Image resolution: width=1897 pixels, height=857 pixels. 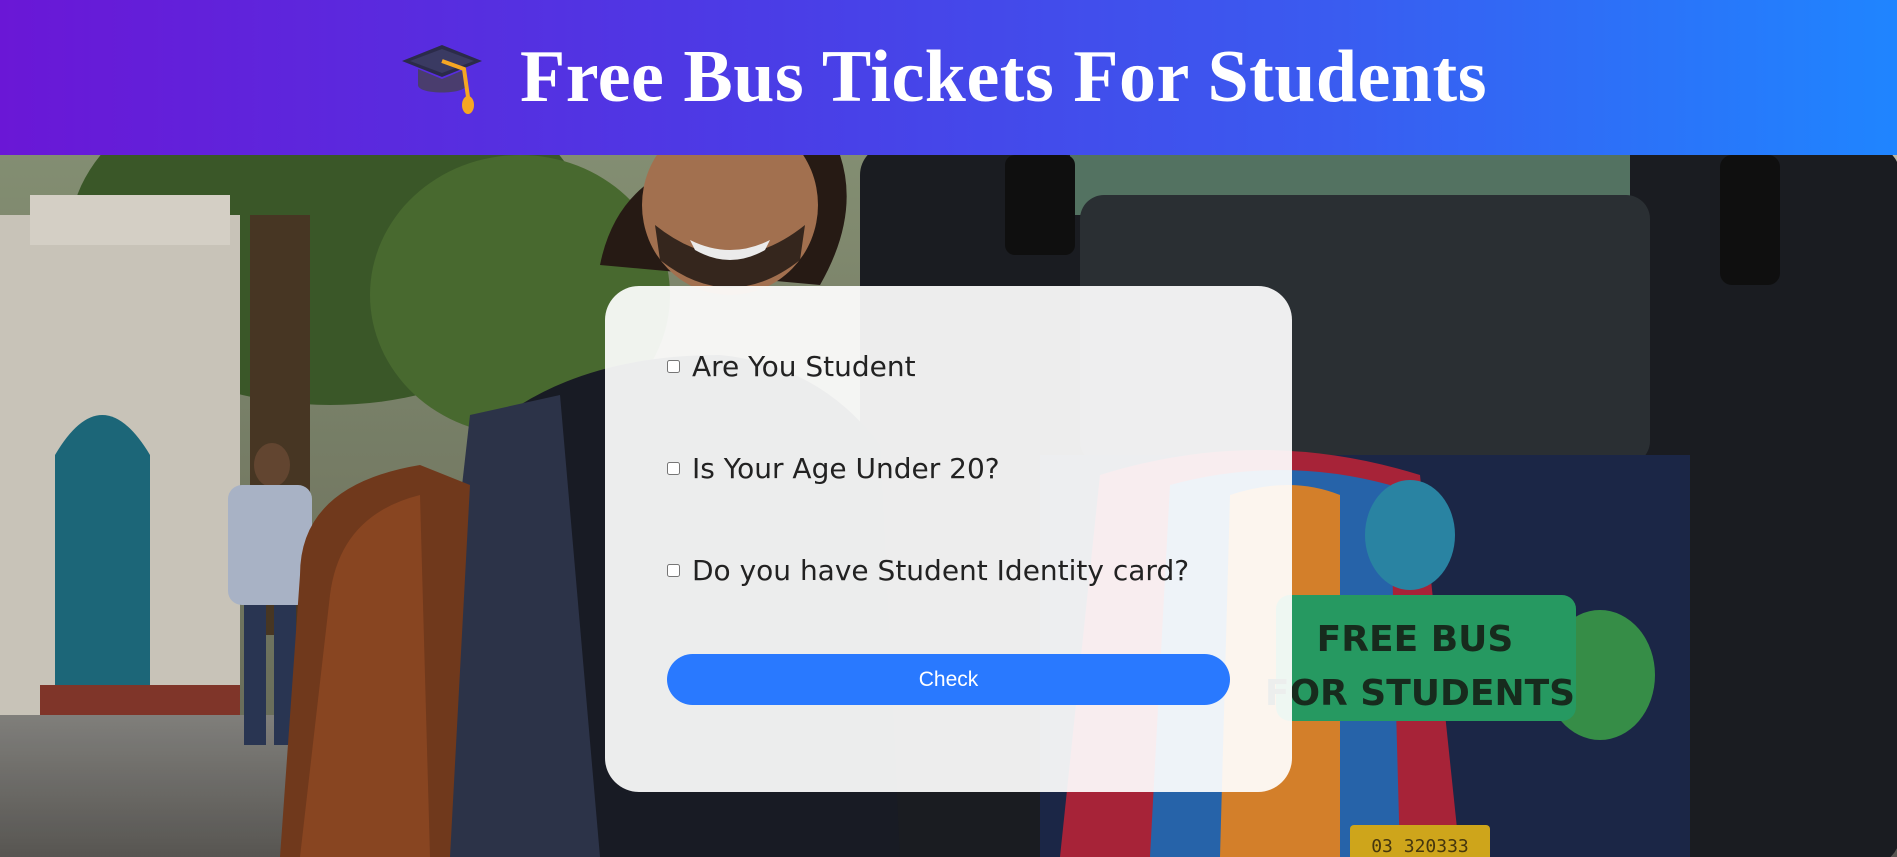 I want to click on header-content: Free Bus Tickets For Students, so click(x=943, y=77).